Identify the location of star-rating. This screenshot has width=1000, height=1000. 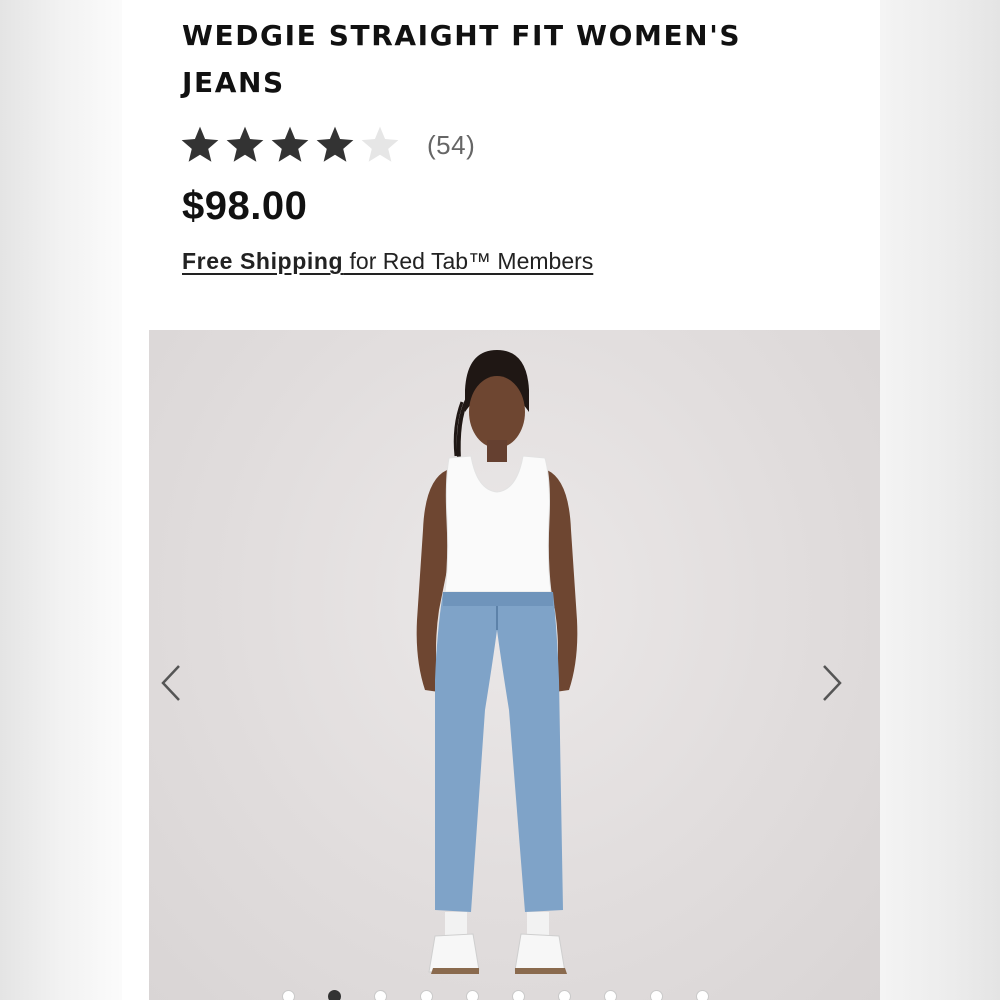
(290, 145).